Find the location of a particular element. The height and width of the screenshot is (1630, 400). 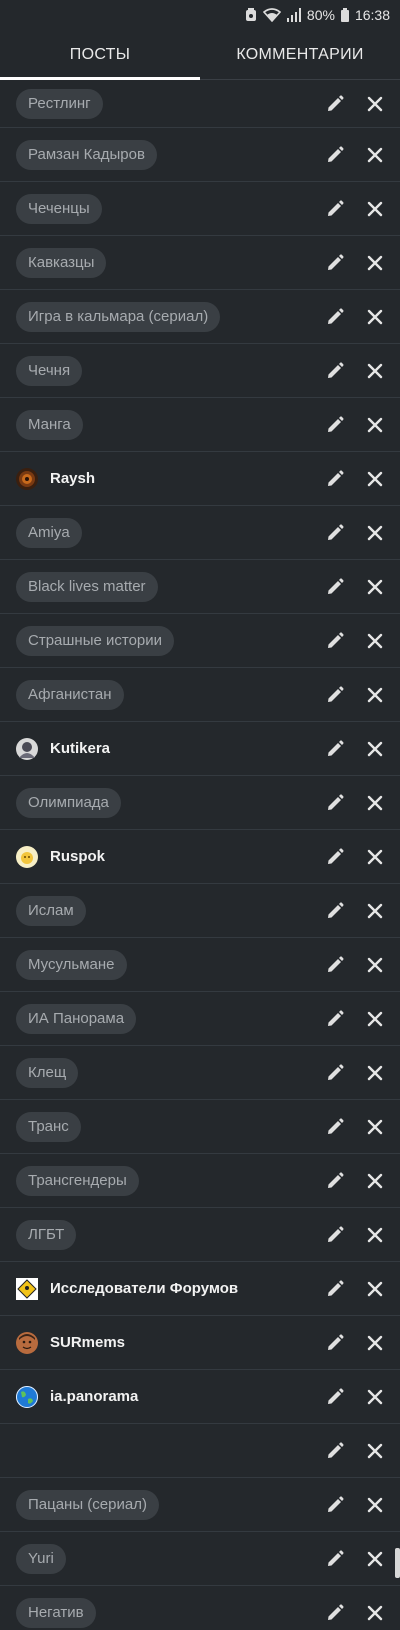

list-item-content: Yuri is located at coordinates (170, 1558).